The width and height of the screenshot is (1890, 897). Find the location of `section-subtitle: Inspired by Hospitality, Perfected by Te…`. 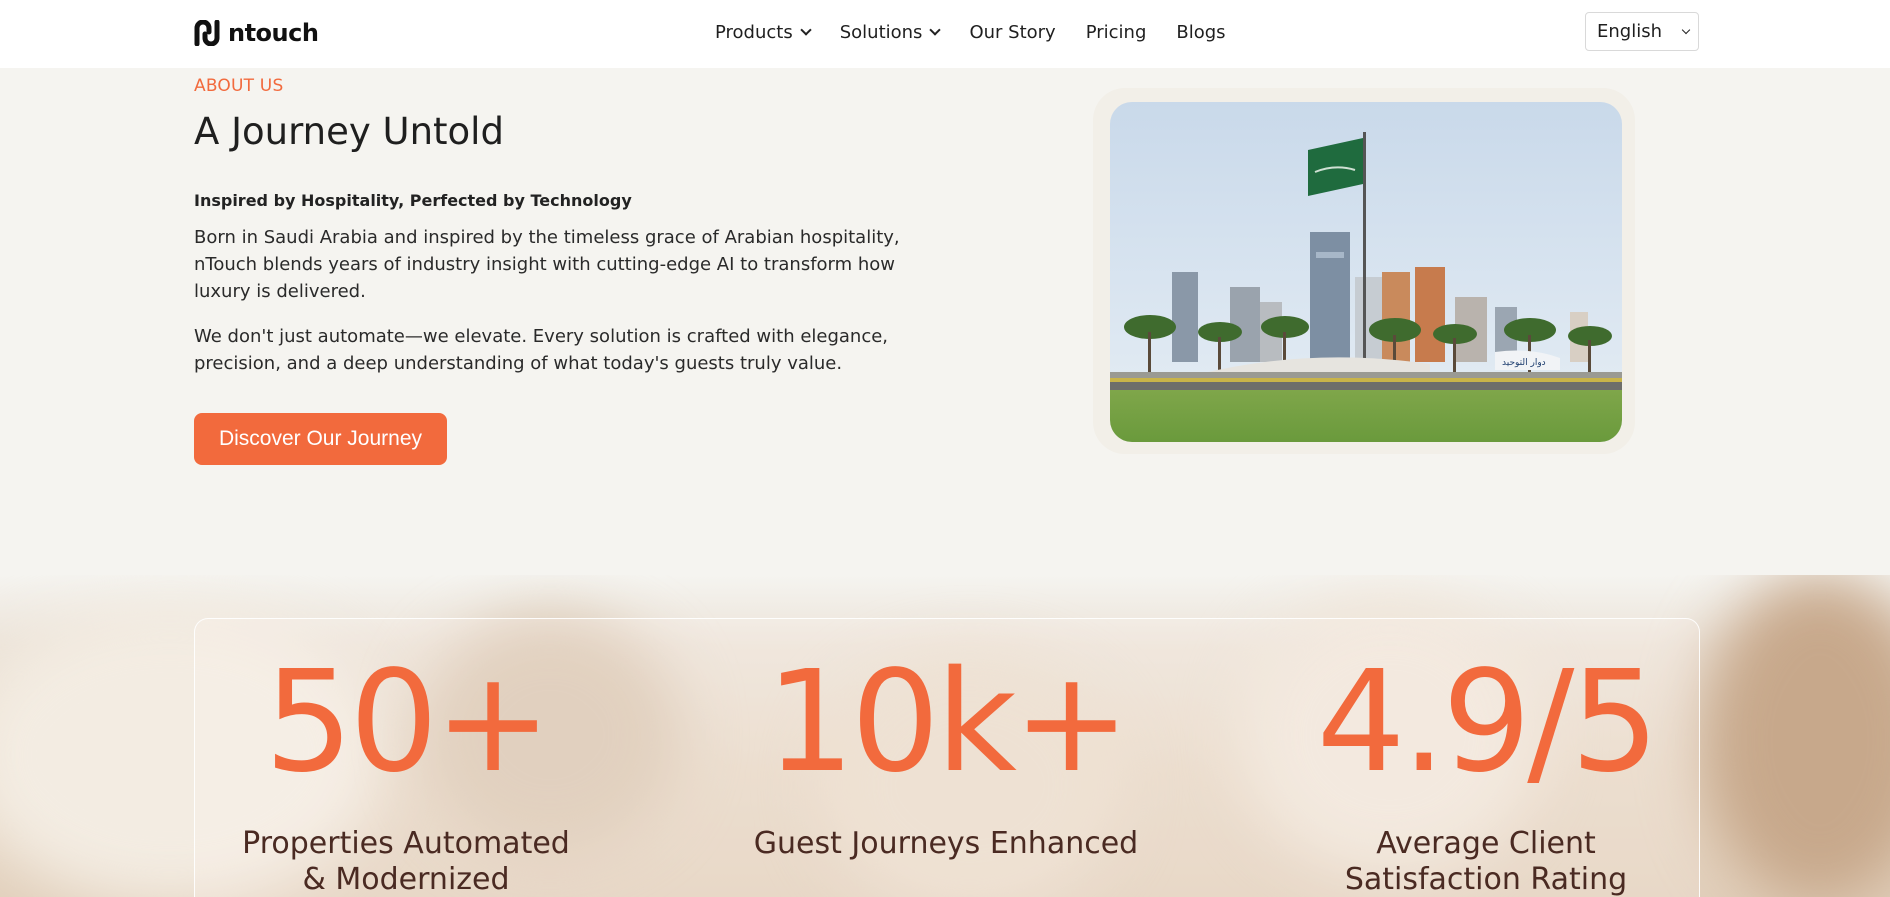

section-subtitle: Inspired by Hospitality, Perfected by Te… is located at coordinates (413, 200).